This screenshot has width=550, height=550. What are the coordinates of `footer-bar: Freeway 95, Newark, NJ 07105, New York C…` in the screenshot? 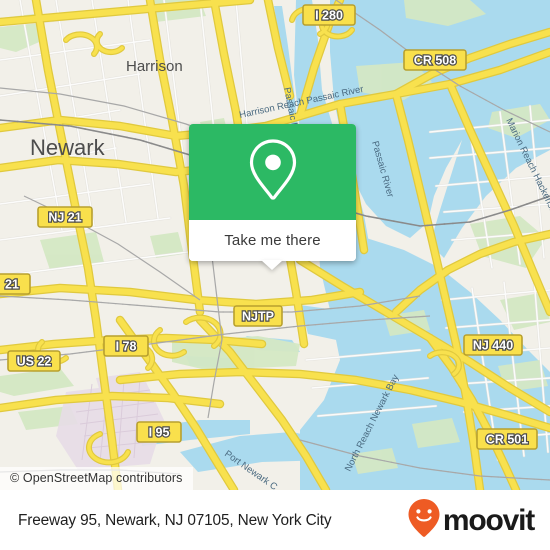 It's located at (275, 520).